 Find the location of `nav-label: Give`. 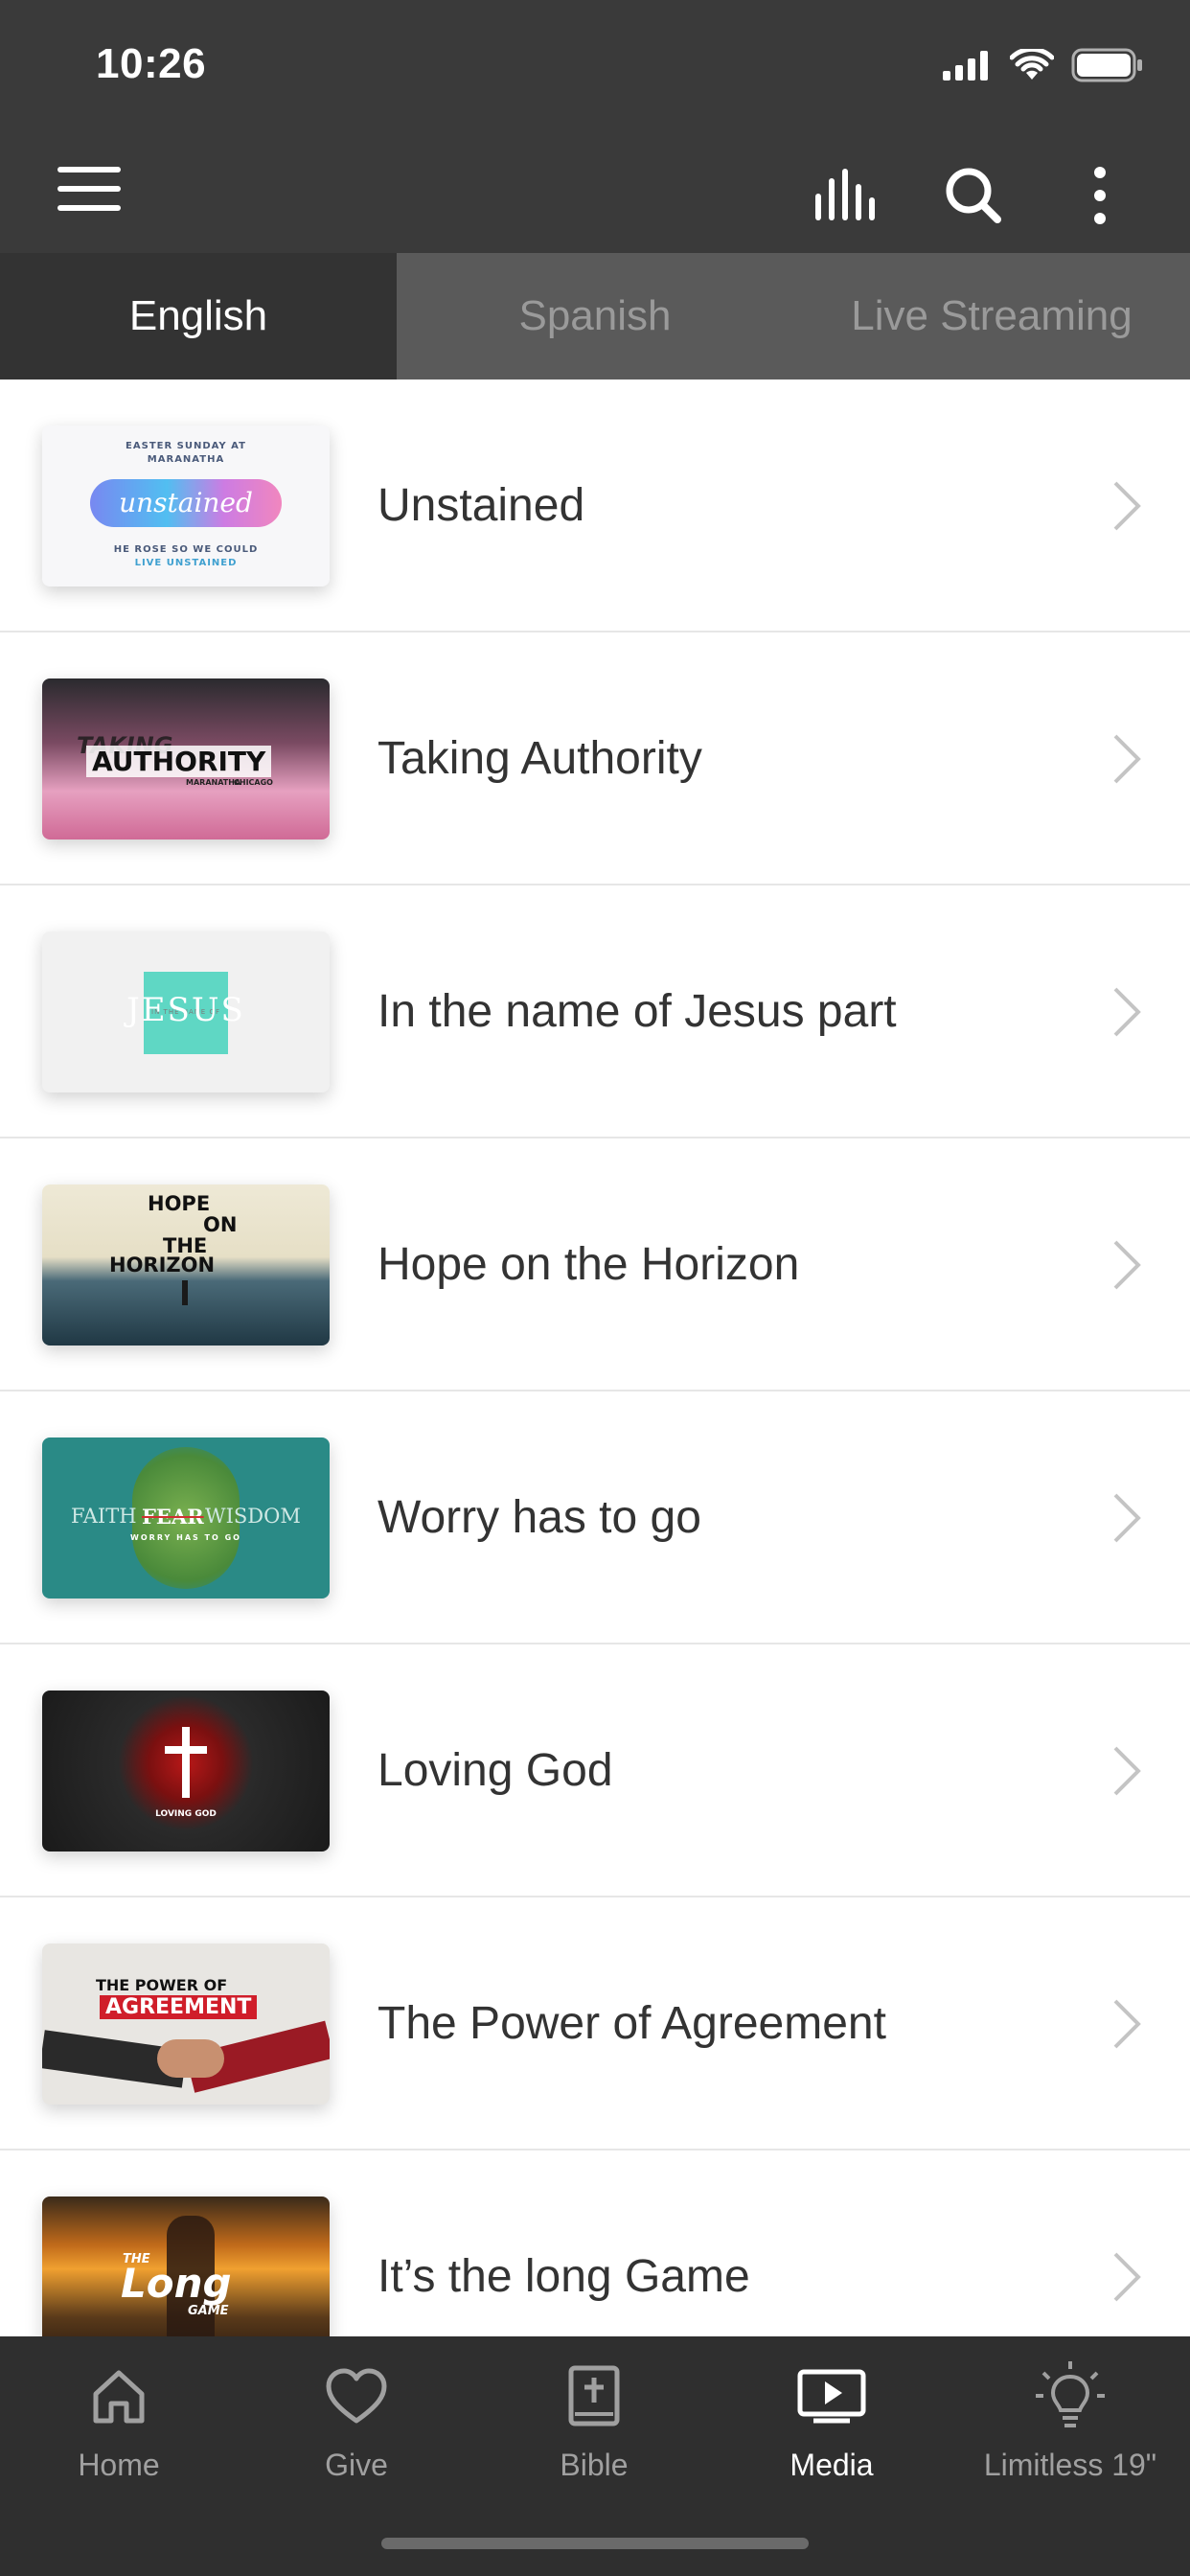

nav-label: Give is located at coordinates (357, 2465).